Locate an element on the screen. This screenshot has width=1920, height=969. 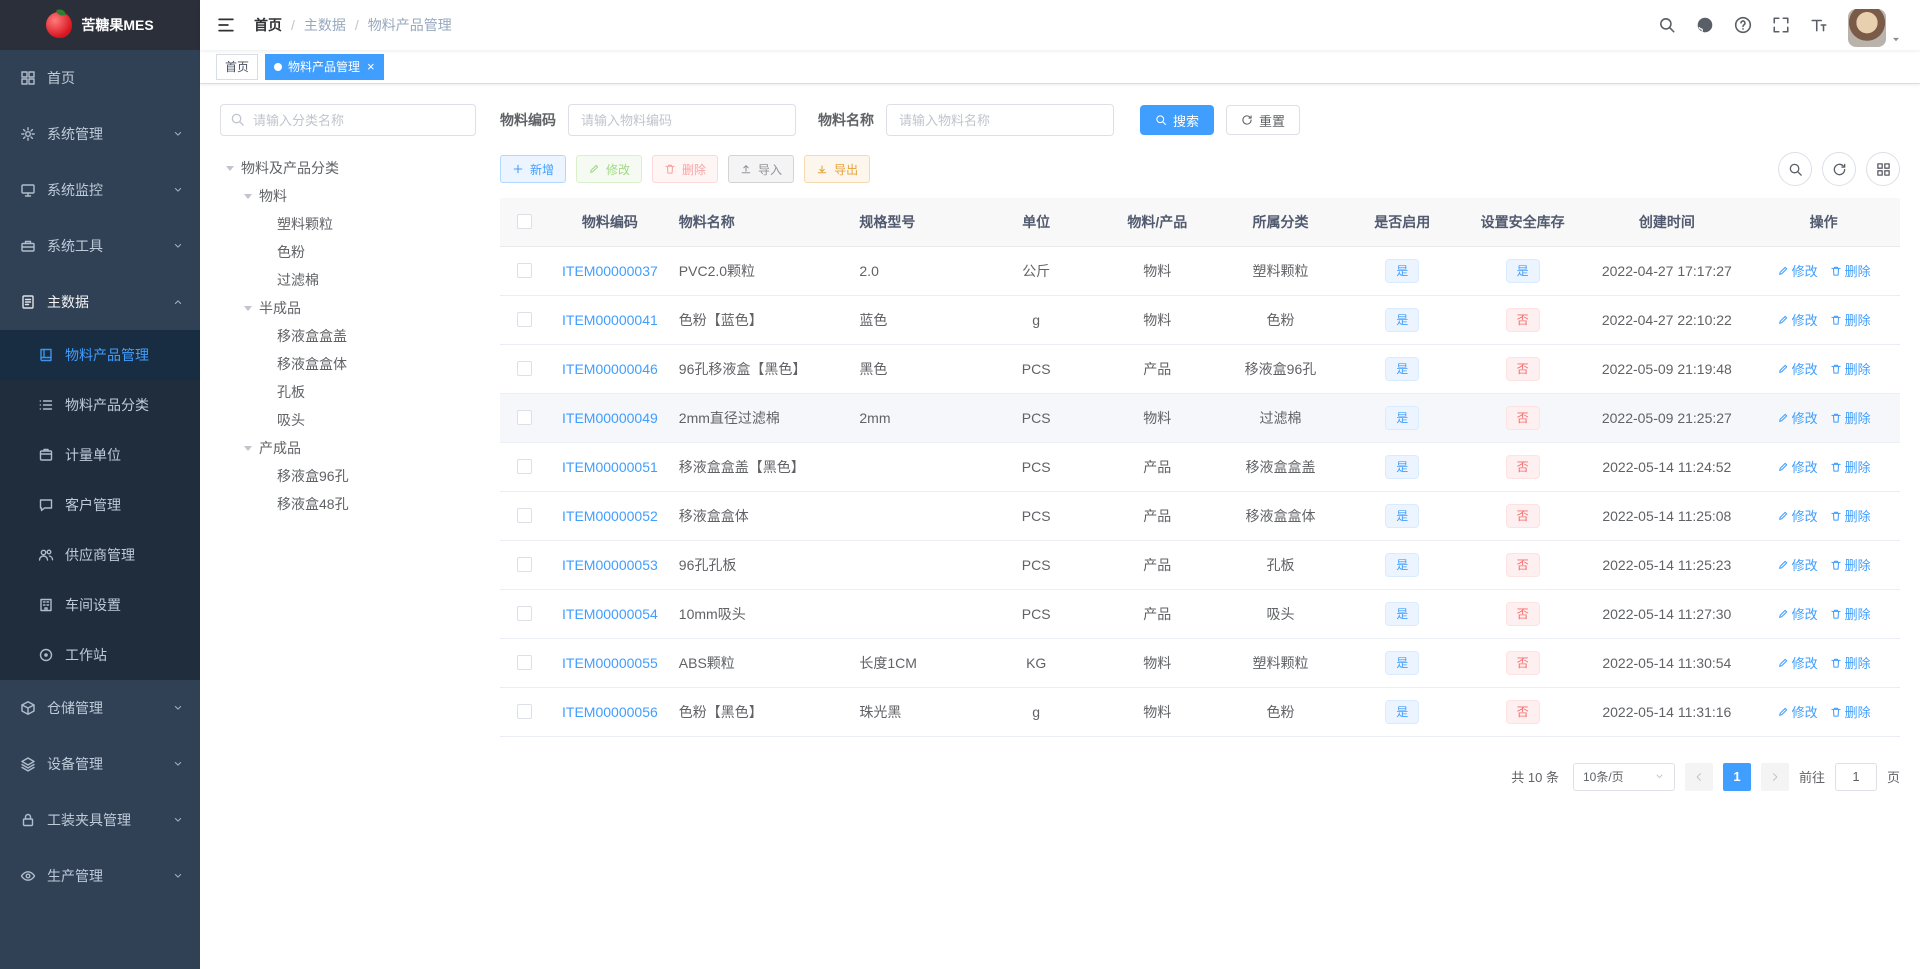
fullscreen-icon is located at coordinates (1781, 25).